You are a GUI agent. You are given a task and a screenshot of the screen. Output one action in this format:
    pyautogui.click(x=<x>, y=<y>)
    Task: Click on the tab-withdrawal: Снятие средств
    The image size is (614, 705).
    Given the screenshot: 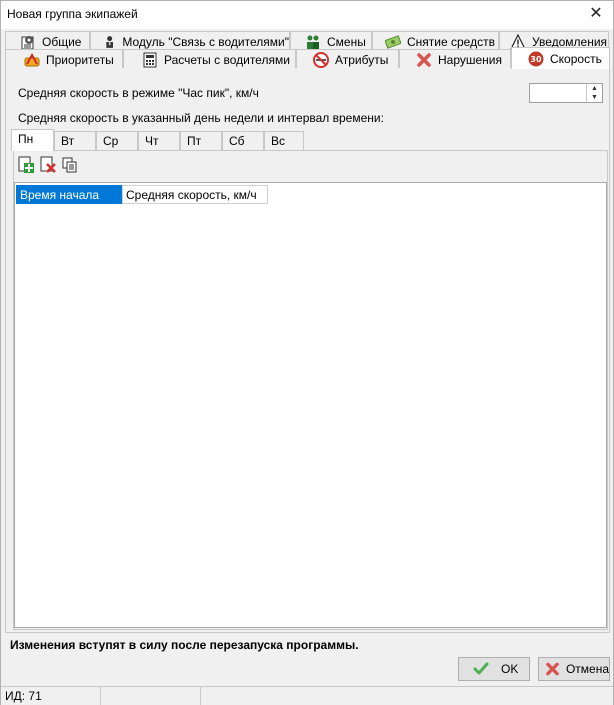 What is the action you would take?
    pyautogui.click(x=435, y=41)
    